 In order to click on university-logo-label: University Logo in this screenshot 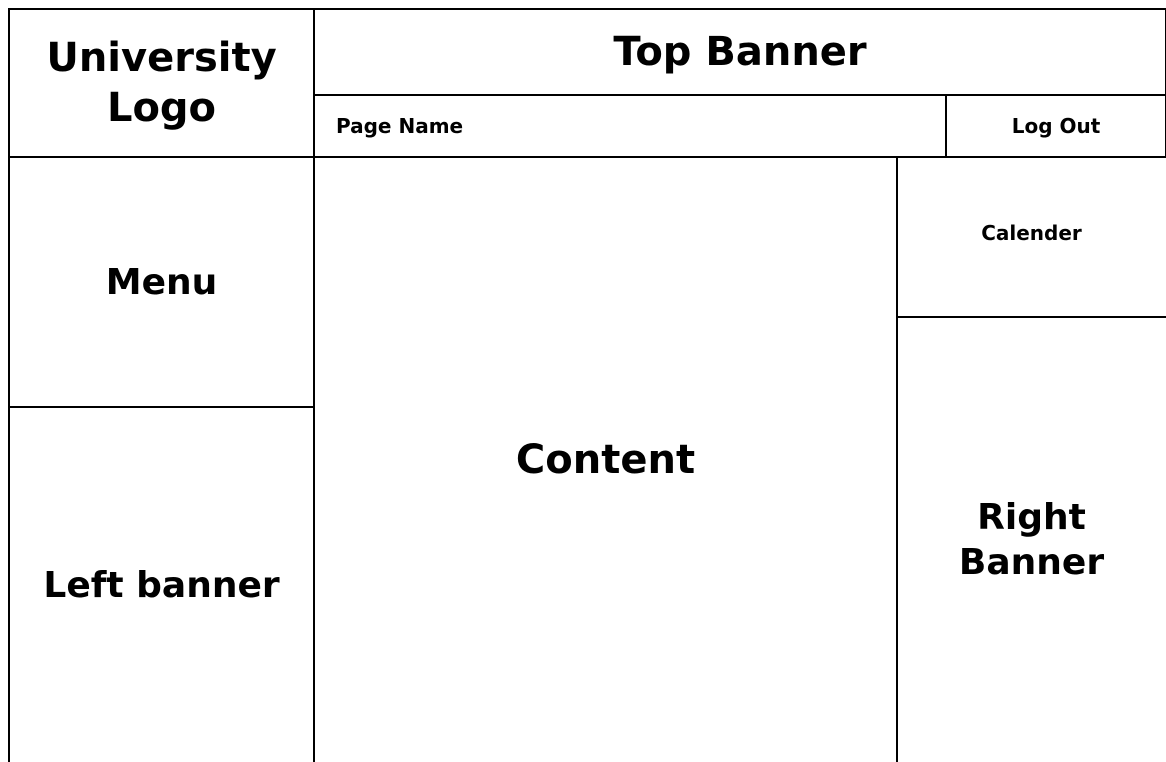, I will do `click(161, 83)`.